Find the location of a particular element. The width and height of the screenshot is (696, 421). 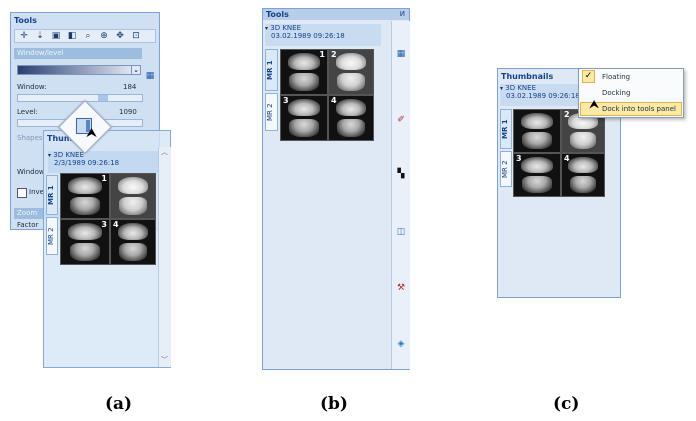

series-date-c: 03.02.1989 09:26:18 is located at coordinates (543, 96).